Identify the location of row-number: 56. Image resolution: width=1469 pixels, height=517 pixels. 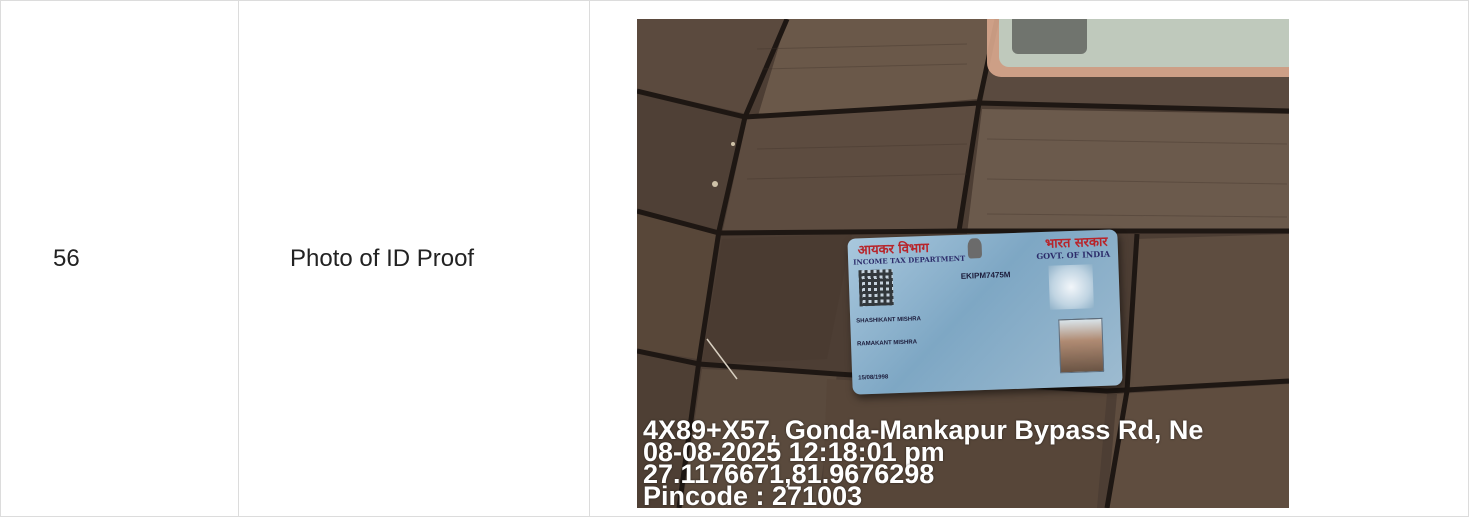
(66, 258).